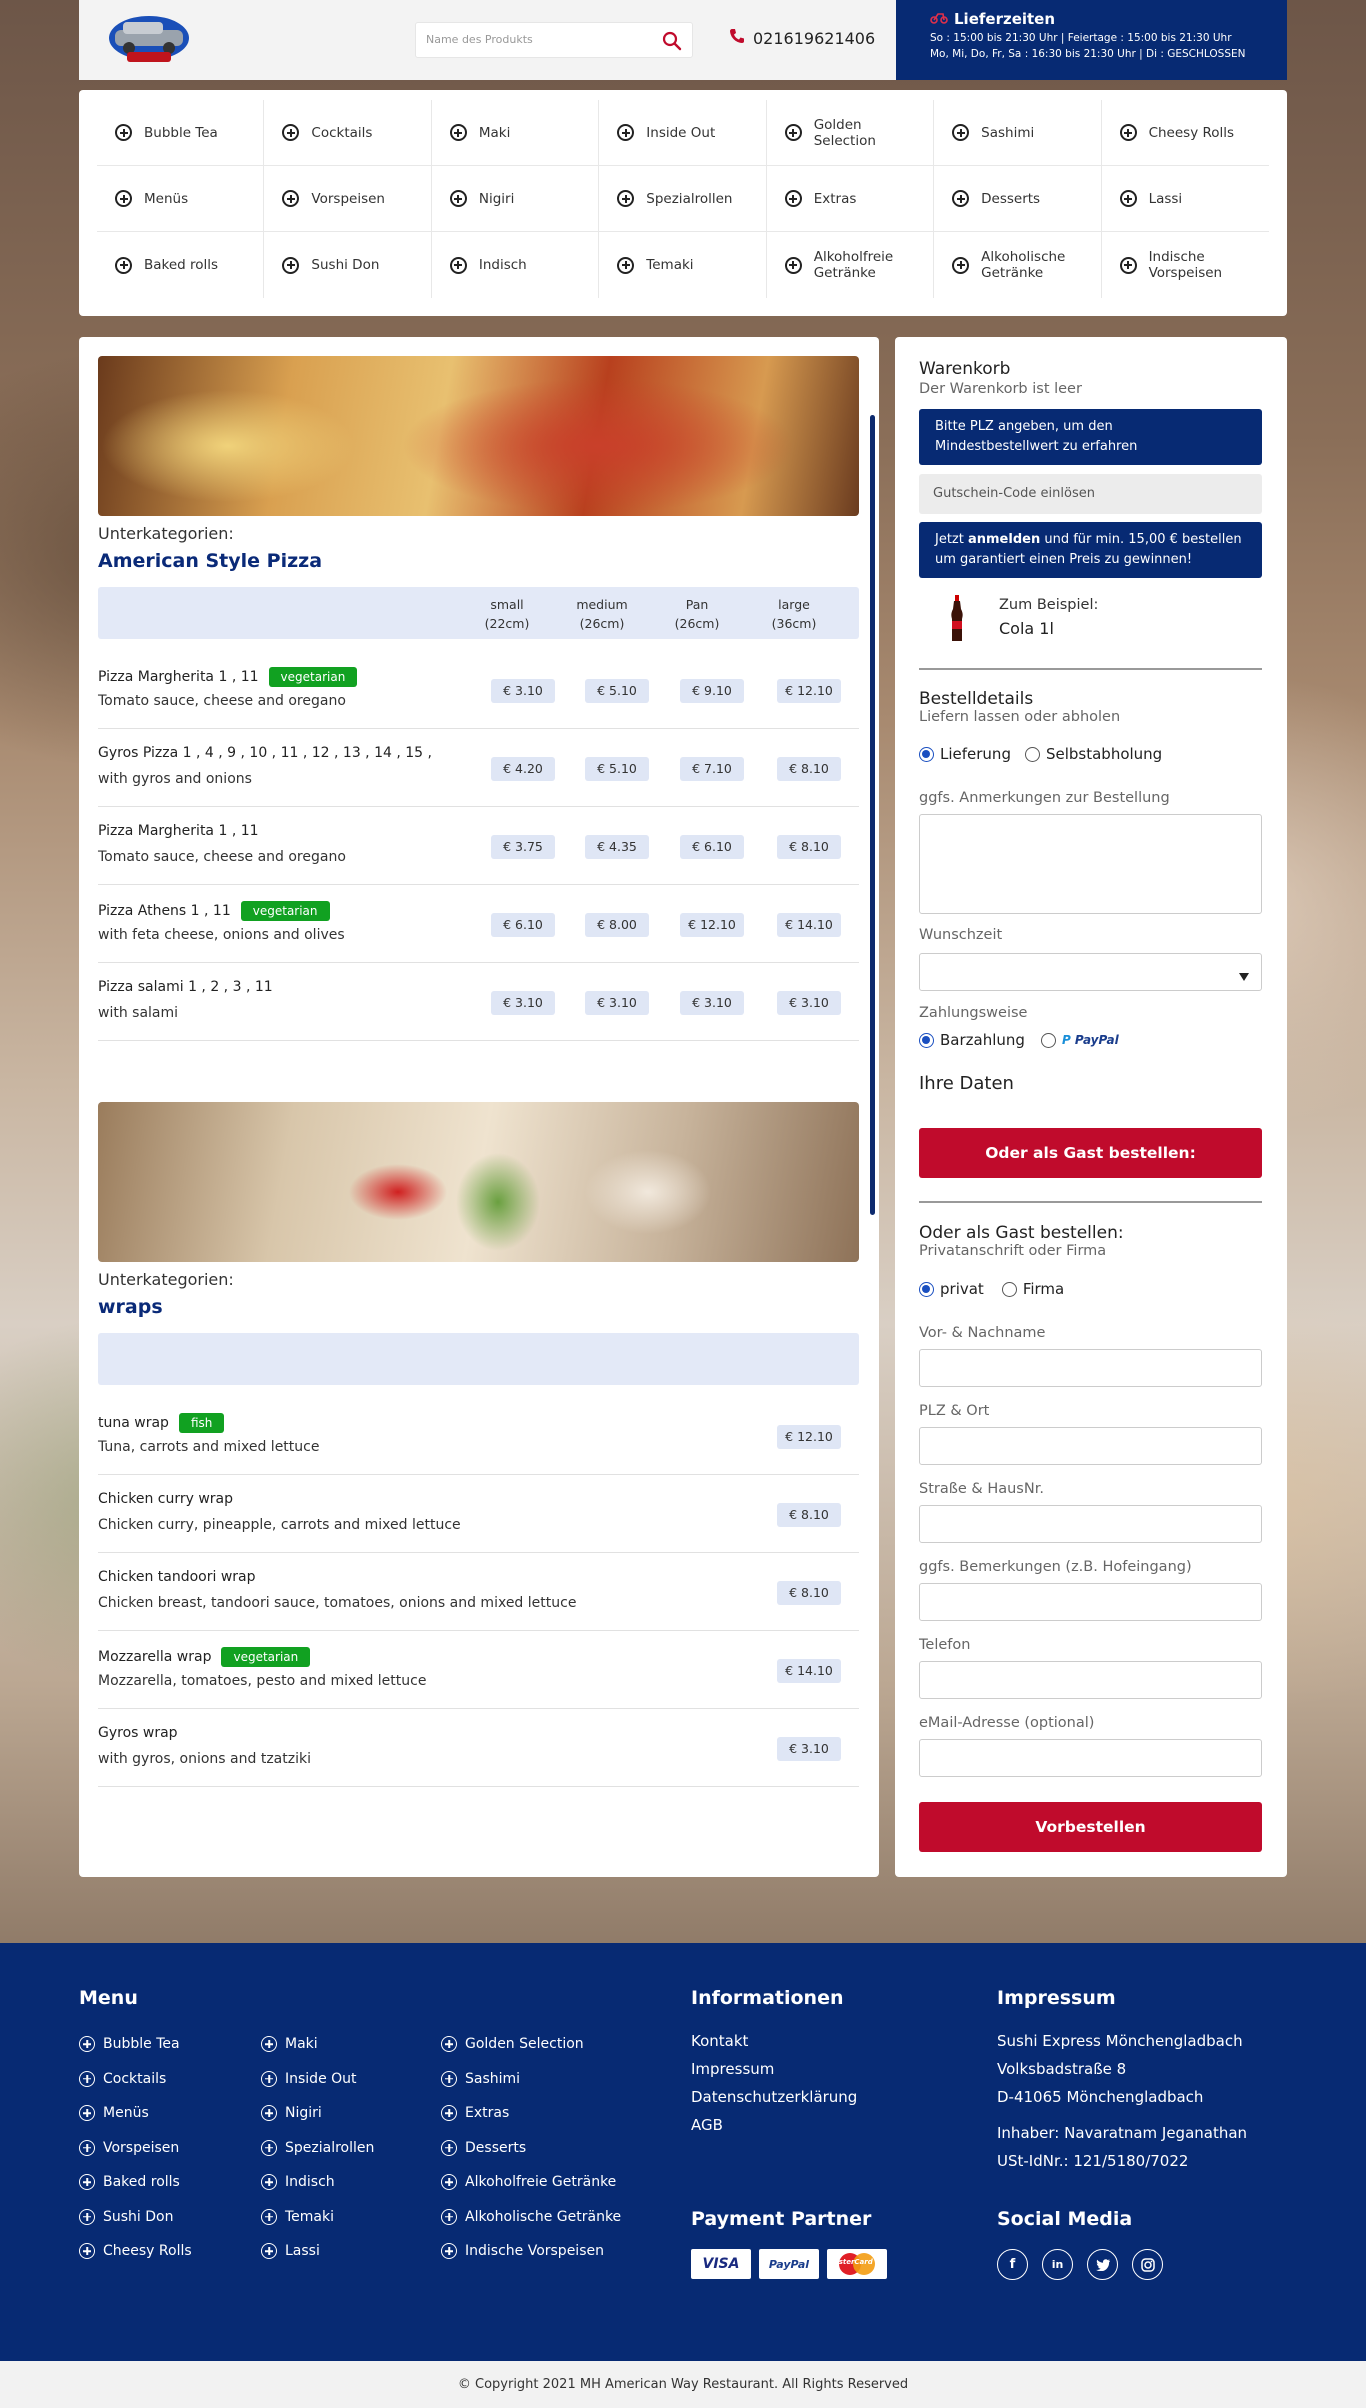 This screenshot has height=2408, width=1366. What do you see at coordinates (135, 2217) in the screenshot?
I see `footer-menu-link: Sushi Don` at bounding box center [135, 2217].